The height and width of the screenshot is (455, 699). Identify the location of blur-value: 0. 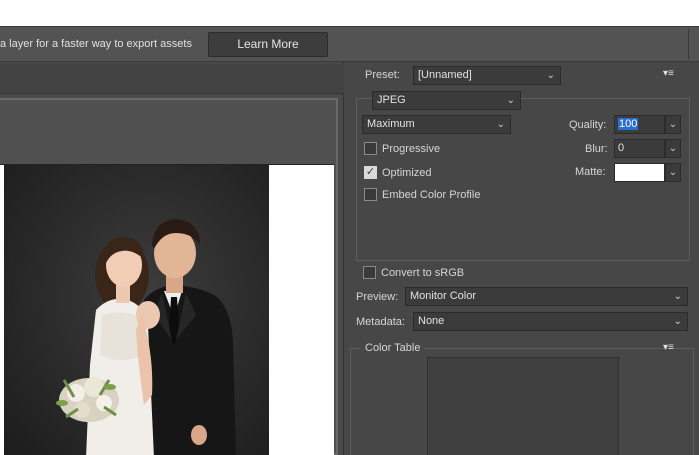
(621, 148).